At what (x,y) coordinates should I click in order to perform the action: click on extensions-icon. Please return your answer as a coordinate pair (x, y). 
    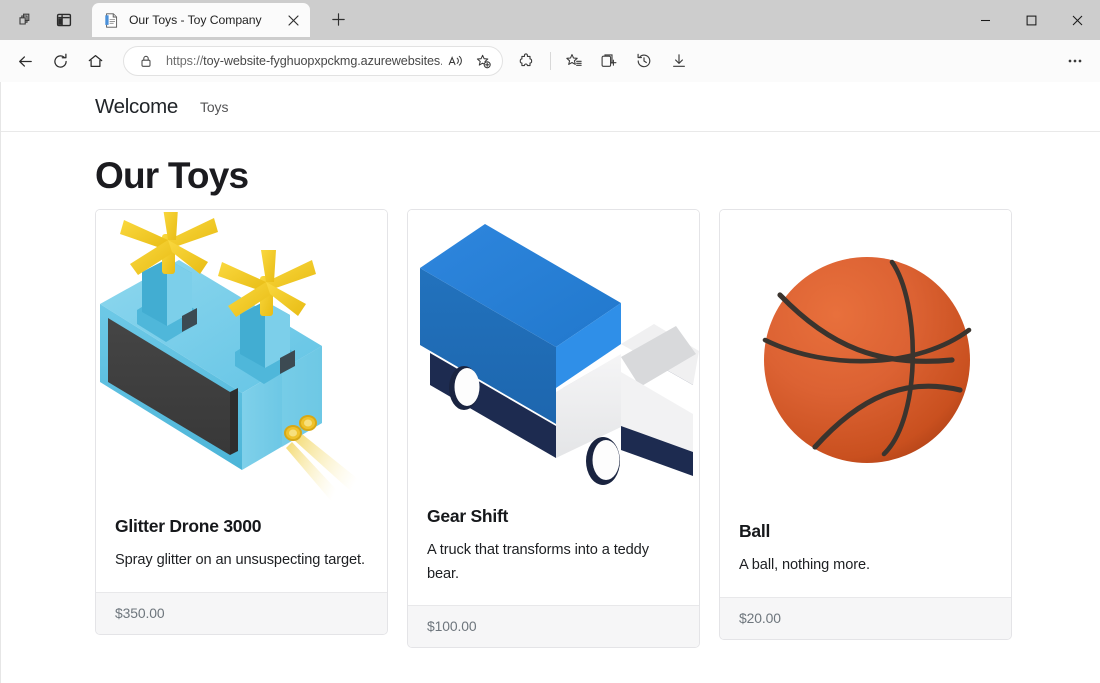
    Looking at the image, I should click on (527, 61).